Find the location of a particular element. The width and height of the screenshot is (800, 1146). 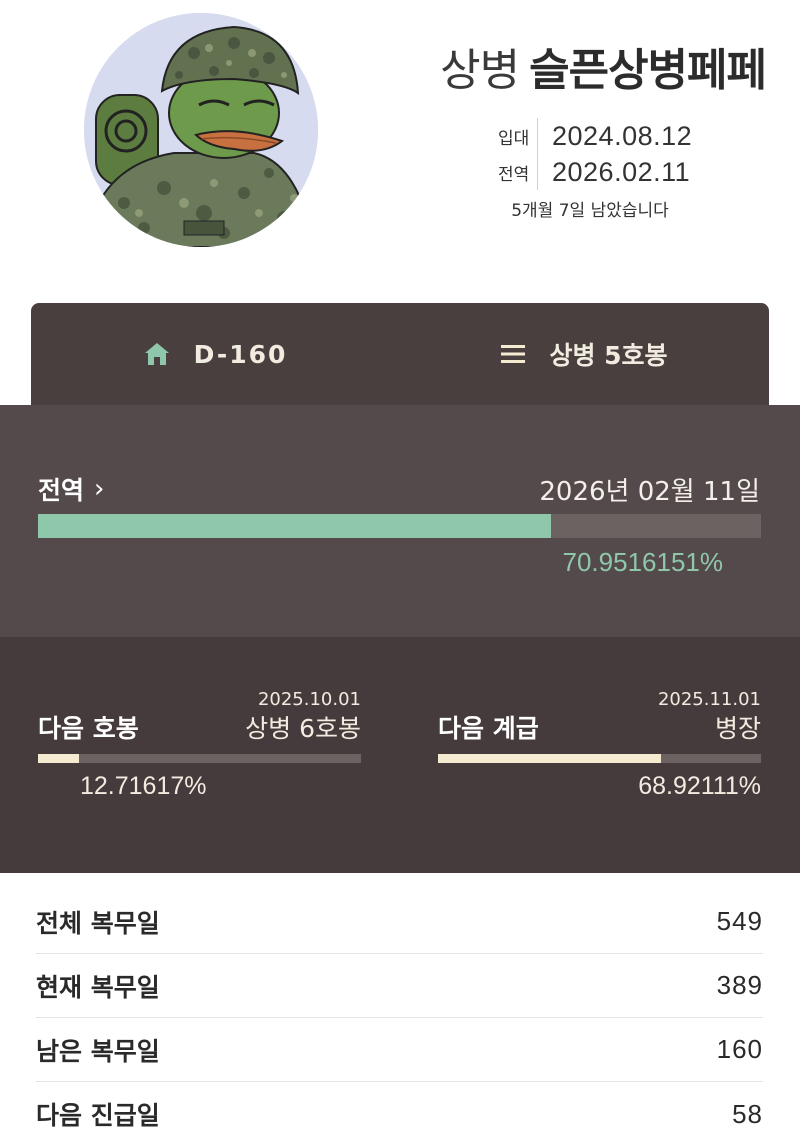

next-step-target: 상병 6호봉 is located at coordinates (303, 728).